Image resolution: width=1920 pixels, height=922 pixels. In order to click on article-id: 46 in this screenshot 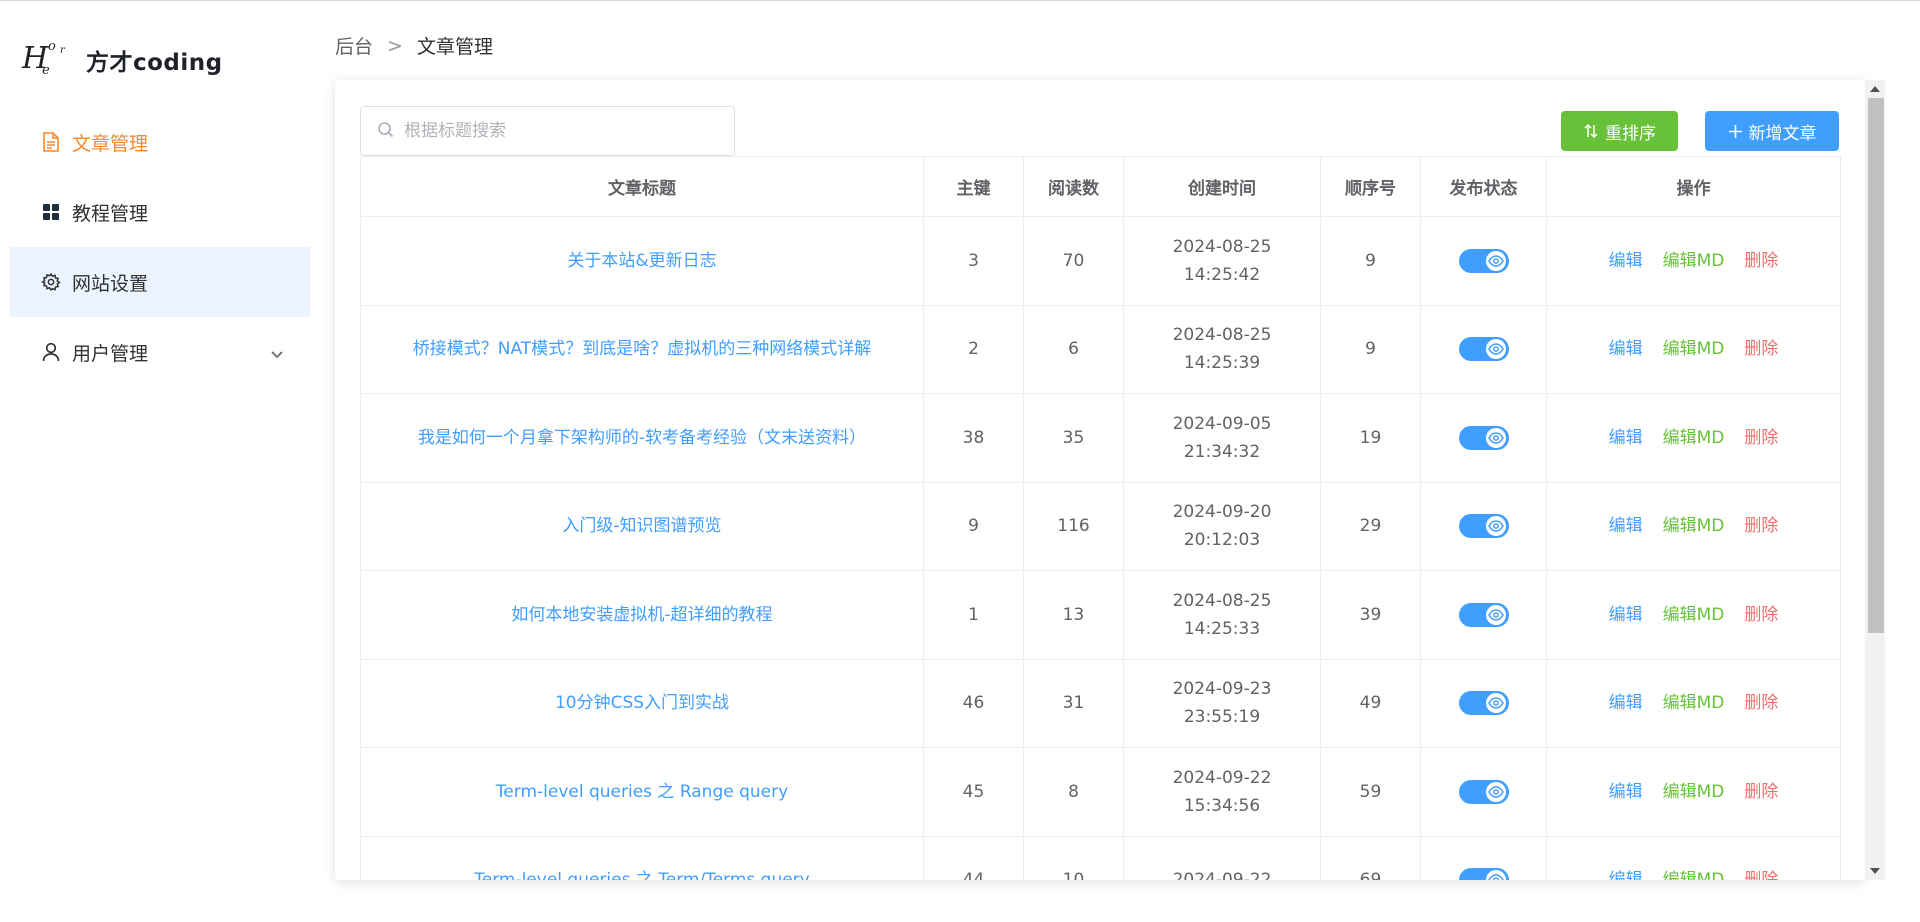, I will do `click(973, 703)`.